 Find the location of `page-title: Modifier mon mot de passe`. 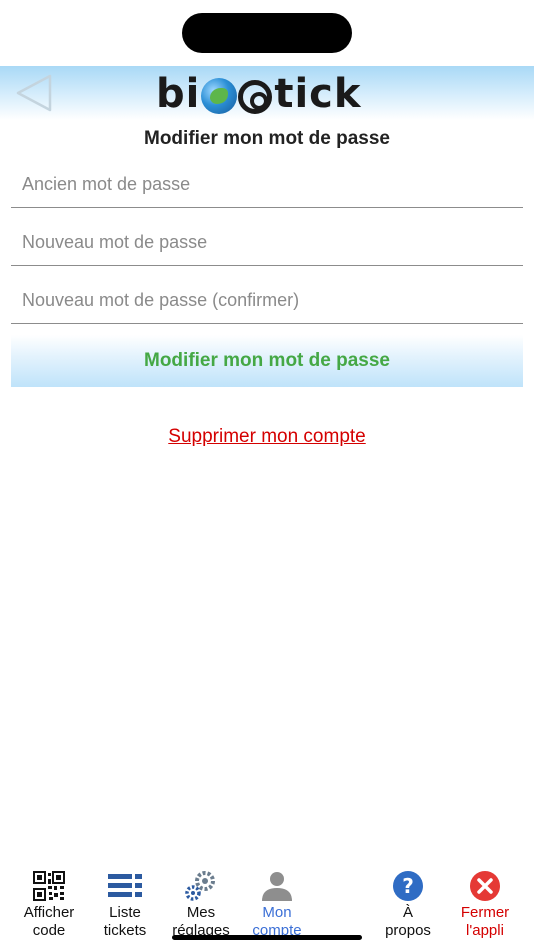

page-title: Modifier mon mot de passe is located at coordinates (267, 138).